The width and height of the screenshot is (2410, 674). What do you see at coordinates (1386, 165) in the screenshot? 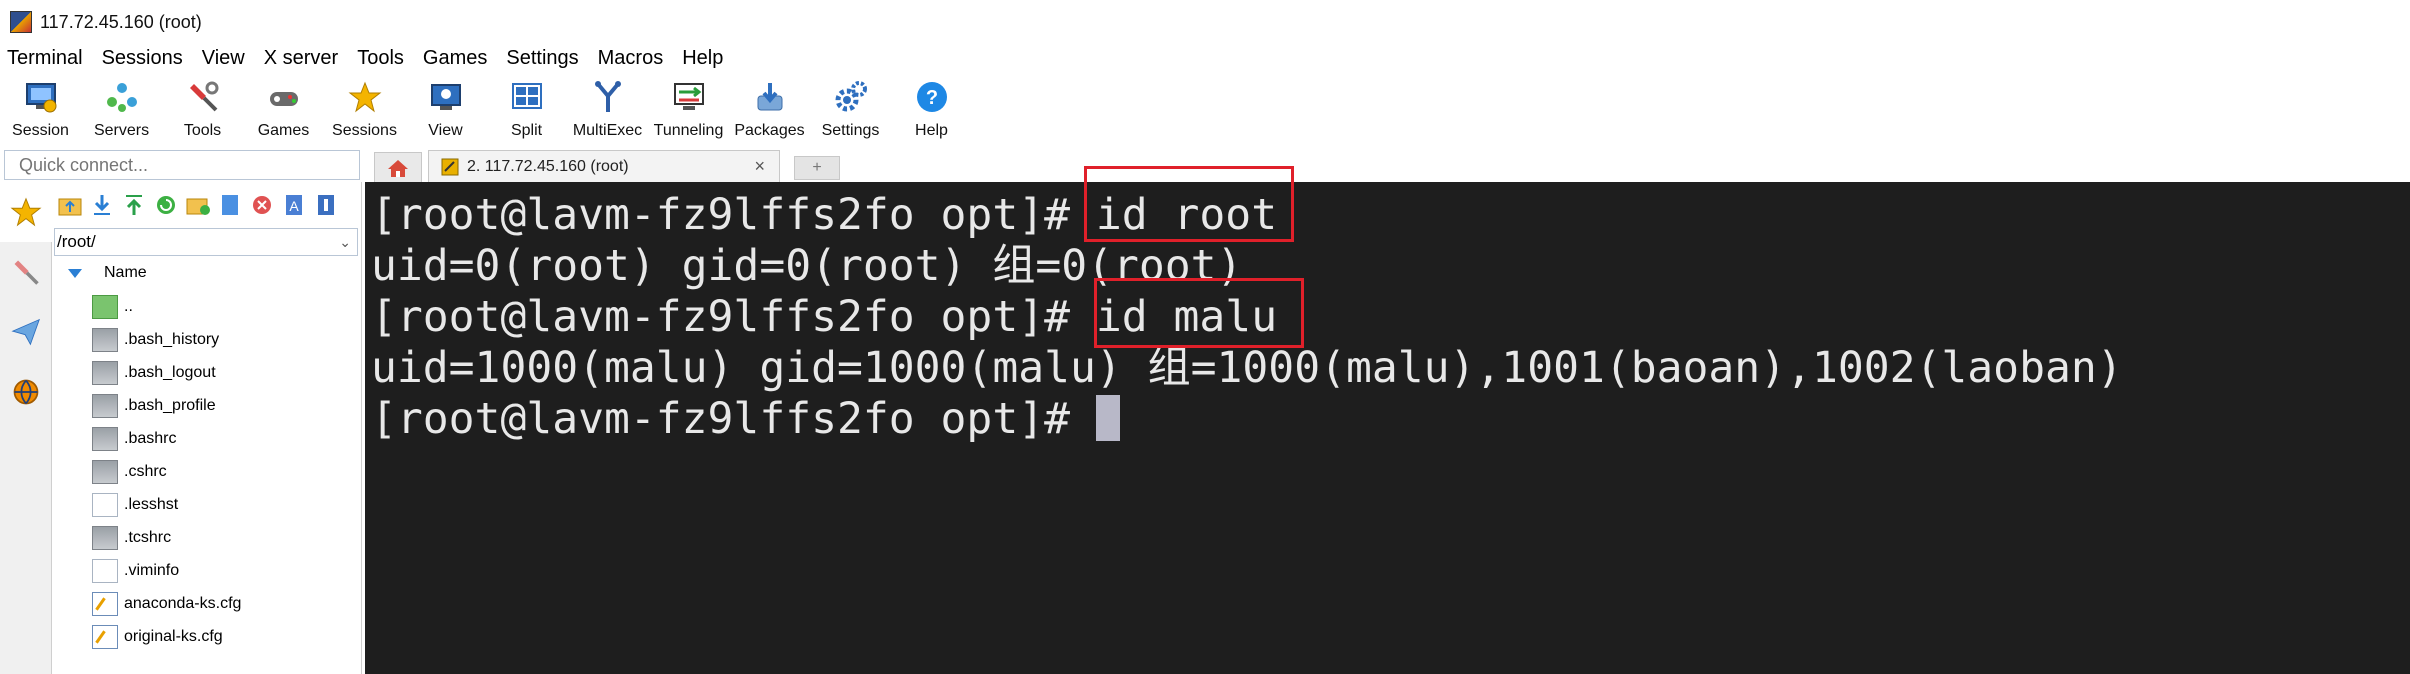
I see `session-tab-bar: 2. 117.72.45.160 (root) × +` at bounding box center [1386, 165].